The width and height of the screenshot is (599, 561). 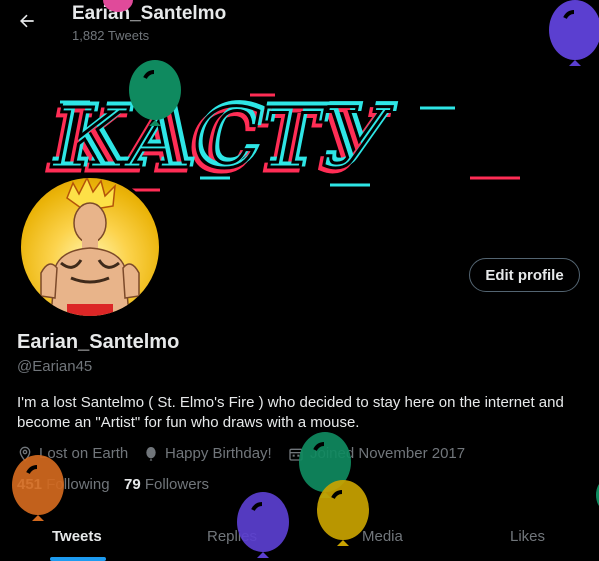 I want to click on tab-replies: Replies, so click(x=232, y=536).